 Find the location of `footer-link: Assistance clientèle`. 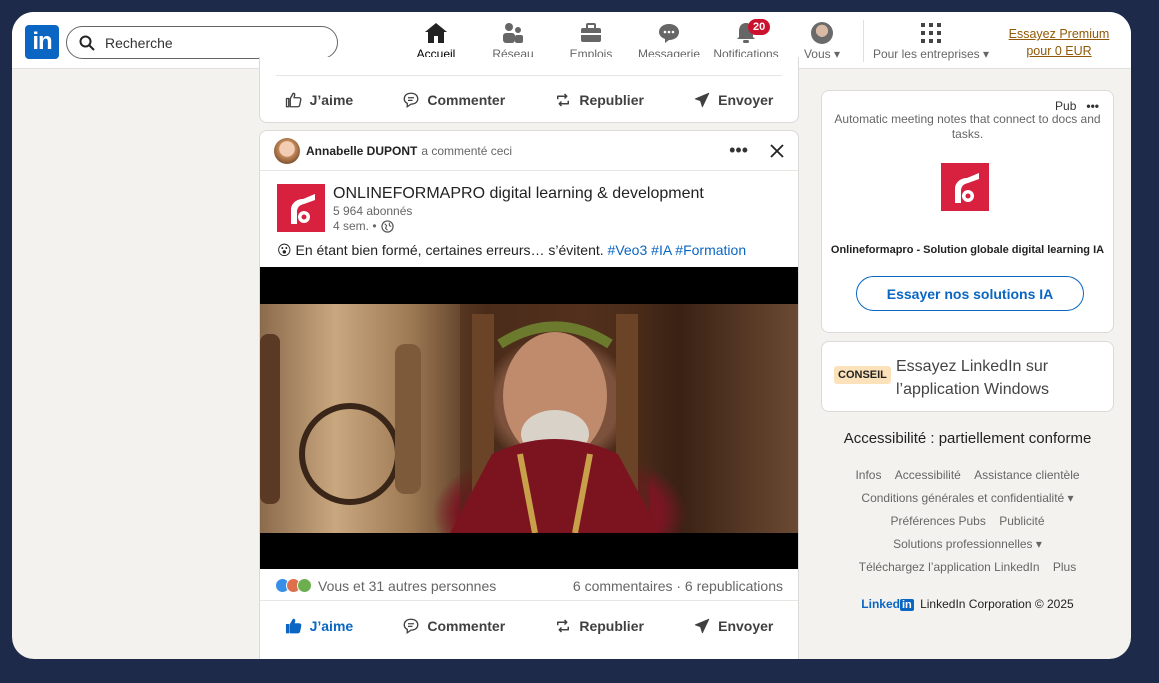

footer-link: Assistance clientèle is located at coordinates (1026, 475).